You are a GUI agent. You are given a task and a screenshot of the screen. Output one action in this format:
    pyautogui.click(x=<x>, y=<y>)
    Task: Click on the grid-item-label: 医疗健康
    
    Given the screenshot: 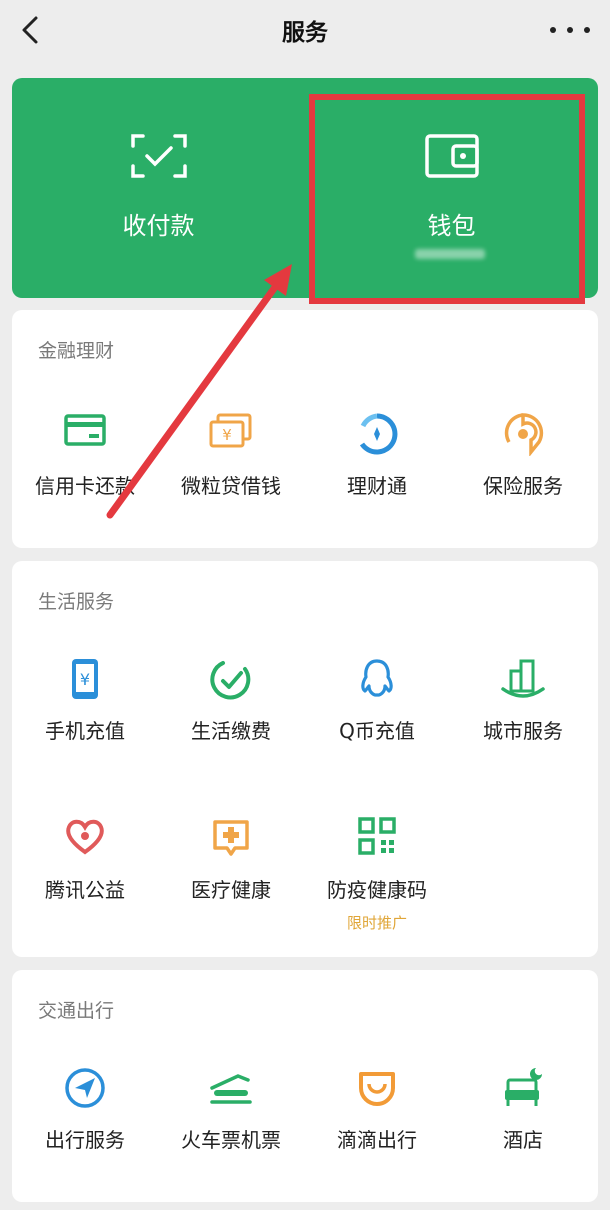 What is the action you would take?
    pyautogui.click(x=231, y=890)
    